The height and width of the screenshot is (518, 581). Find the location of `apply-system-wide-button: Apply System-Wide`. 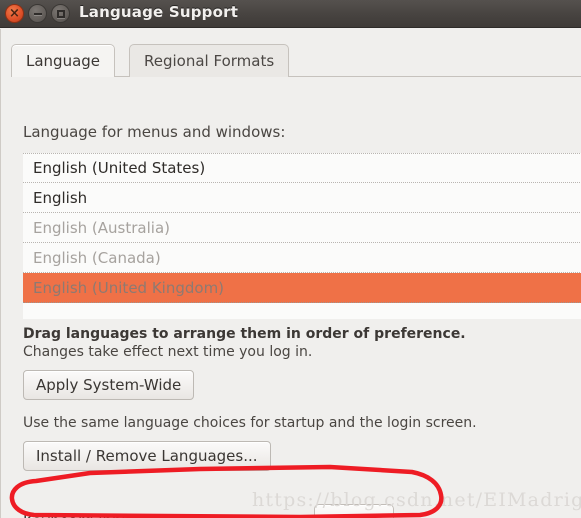

apply-system-wide-button: Apply System-Wide is located at coordinates (109, 385).